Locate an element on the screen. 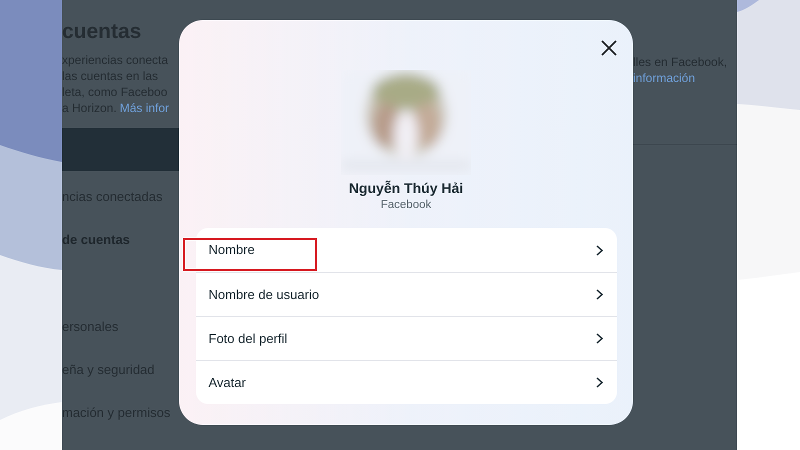 The width and height of the screenshot is (800, 450). settings-row: Avatar is located at coordinates (406, 382).